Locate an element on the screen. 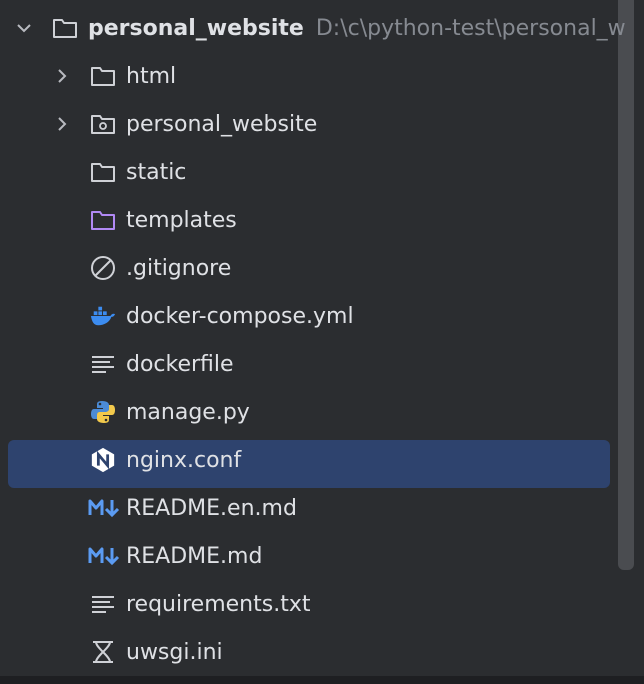  tree-item-dockerfile: dockerfile is located at coordinates (309, 364).